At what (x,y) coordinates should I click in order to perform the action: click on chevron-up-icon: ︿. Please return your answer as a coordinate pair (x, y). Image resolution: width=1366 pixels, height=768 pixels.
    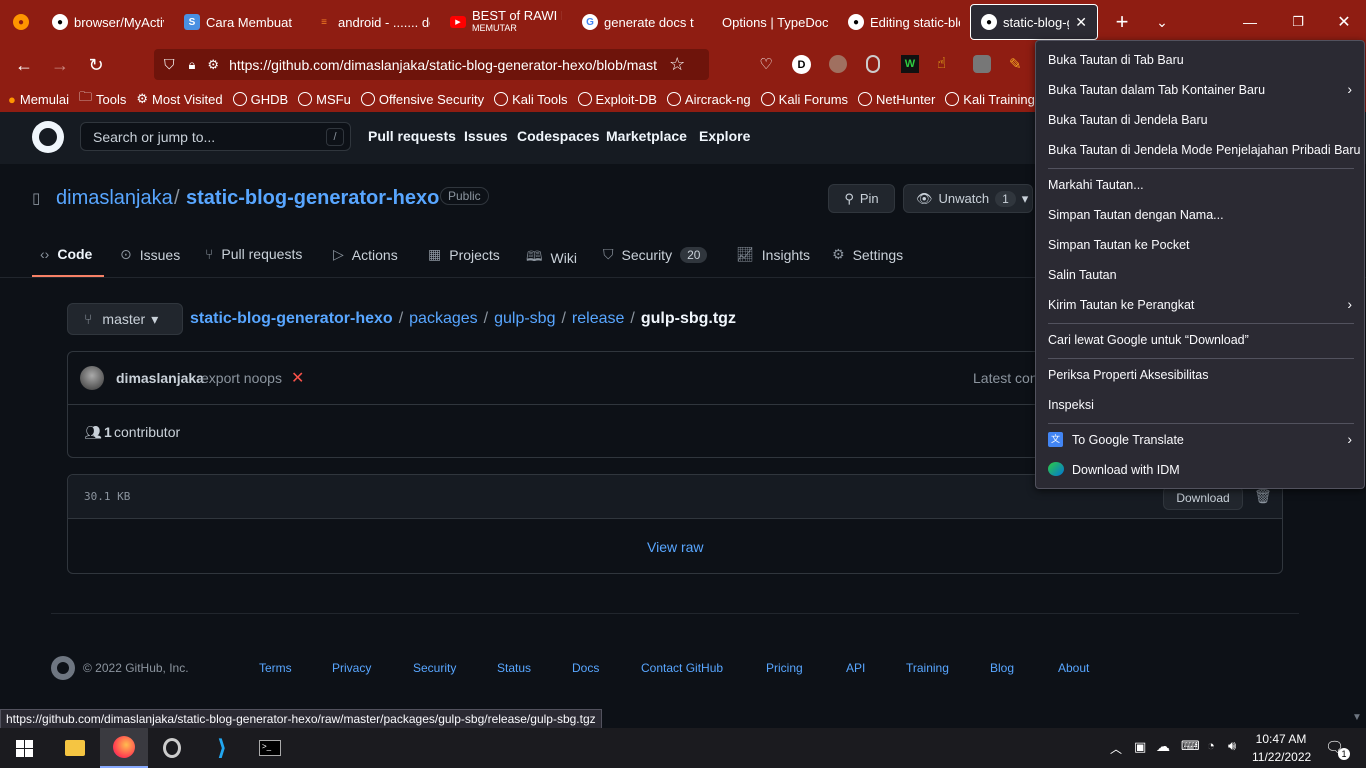
    Looking at the image, I should click on (1116, 748).